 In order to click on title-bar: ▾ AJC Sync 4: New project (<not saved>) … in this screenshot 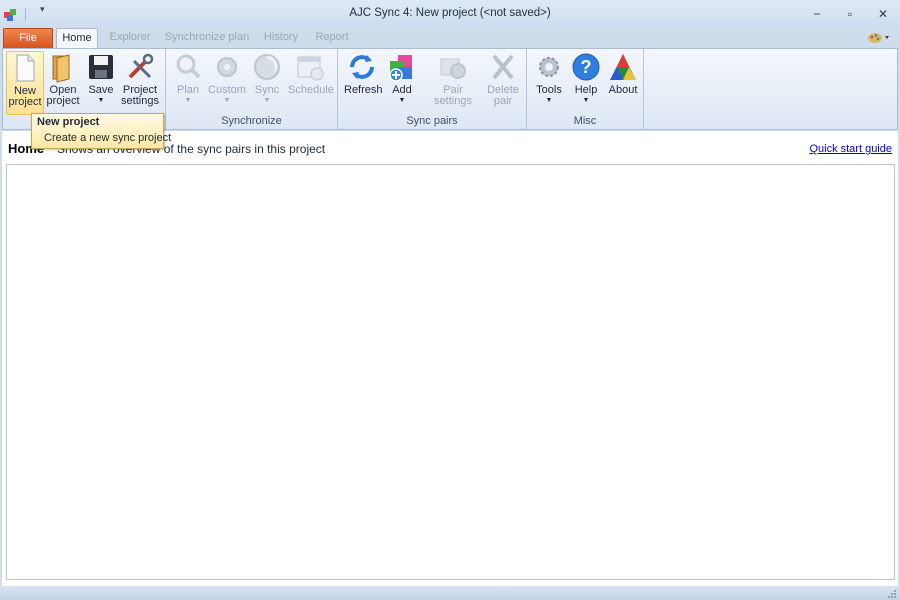, I will do `click(450, 14)`.